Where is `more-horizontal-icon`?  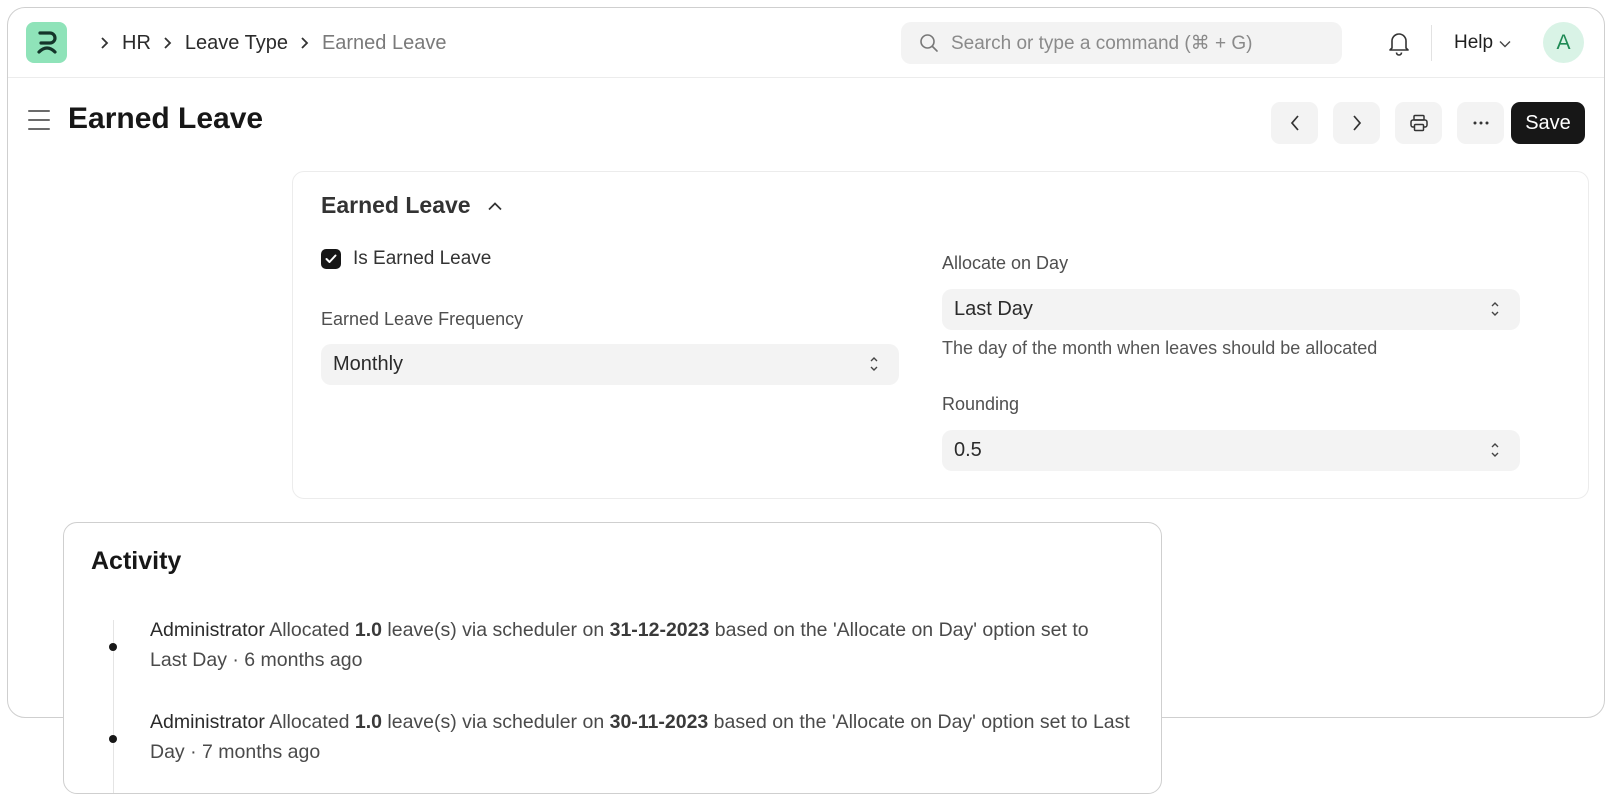
more-horizontal-icon is located at coordinates (1480, 123).